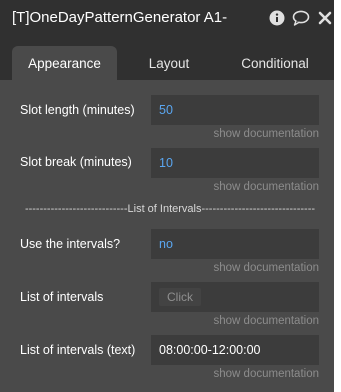 The image size is (341, 392). What do you see at coordinates (77, 110) in the screenshot?
I see `slot-length-label: Slot length (minutes)` at bounding box center [77, 110].